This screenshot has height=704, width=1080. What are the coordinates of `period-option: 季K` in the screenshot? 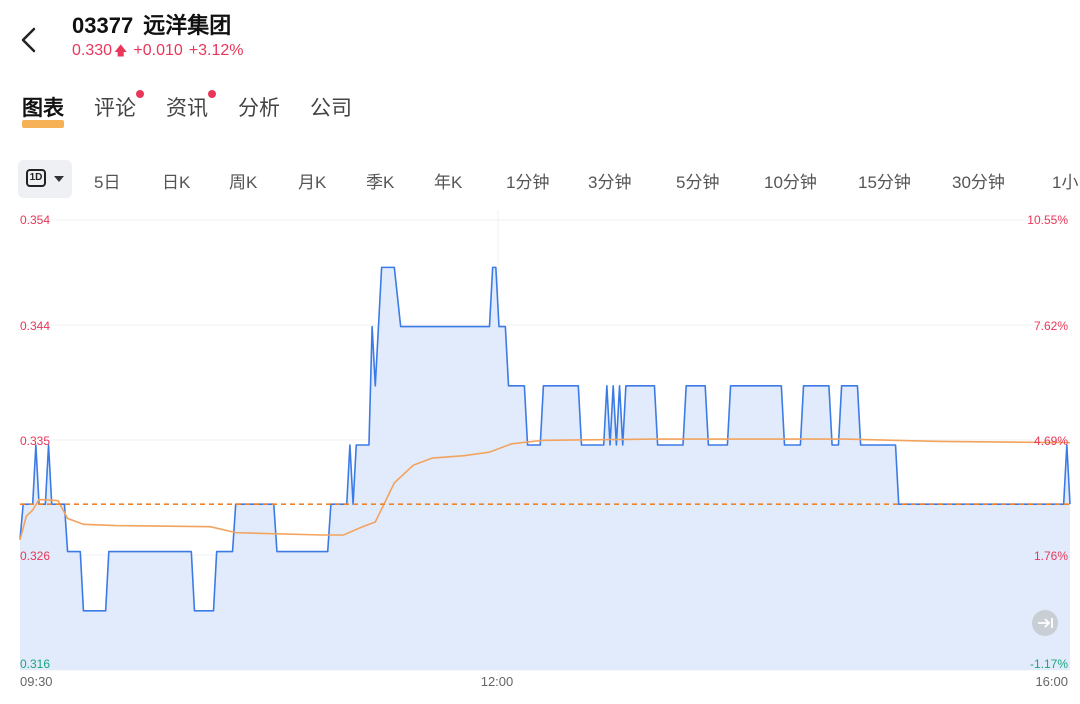 It's located at (380, 180).